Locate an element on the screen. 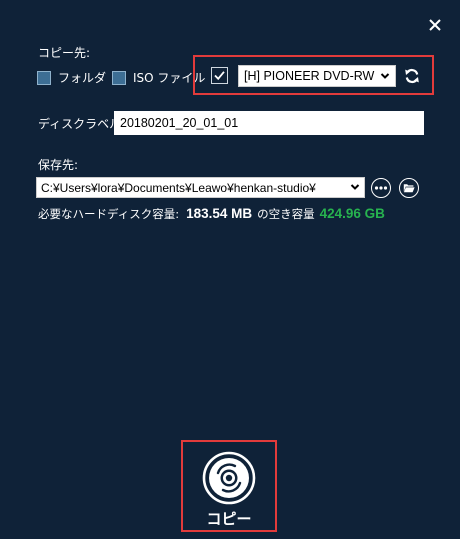  checkmark-icon is located at coordinates (219, 76).